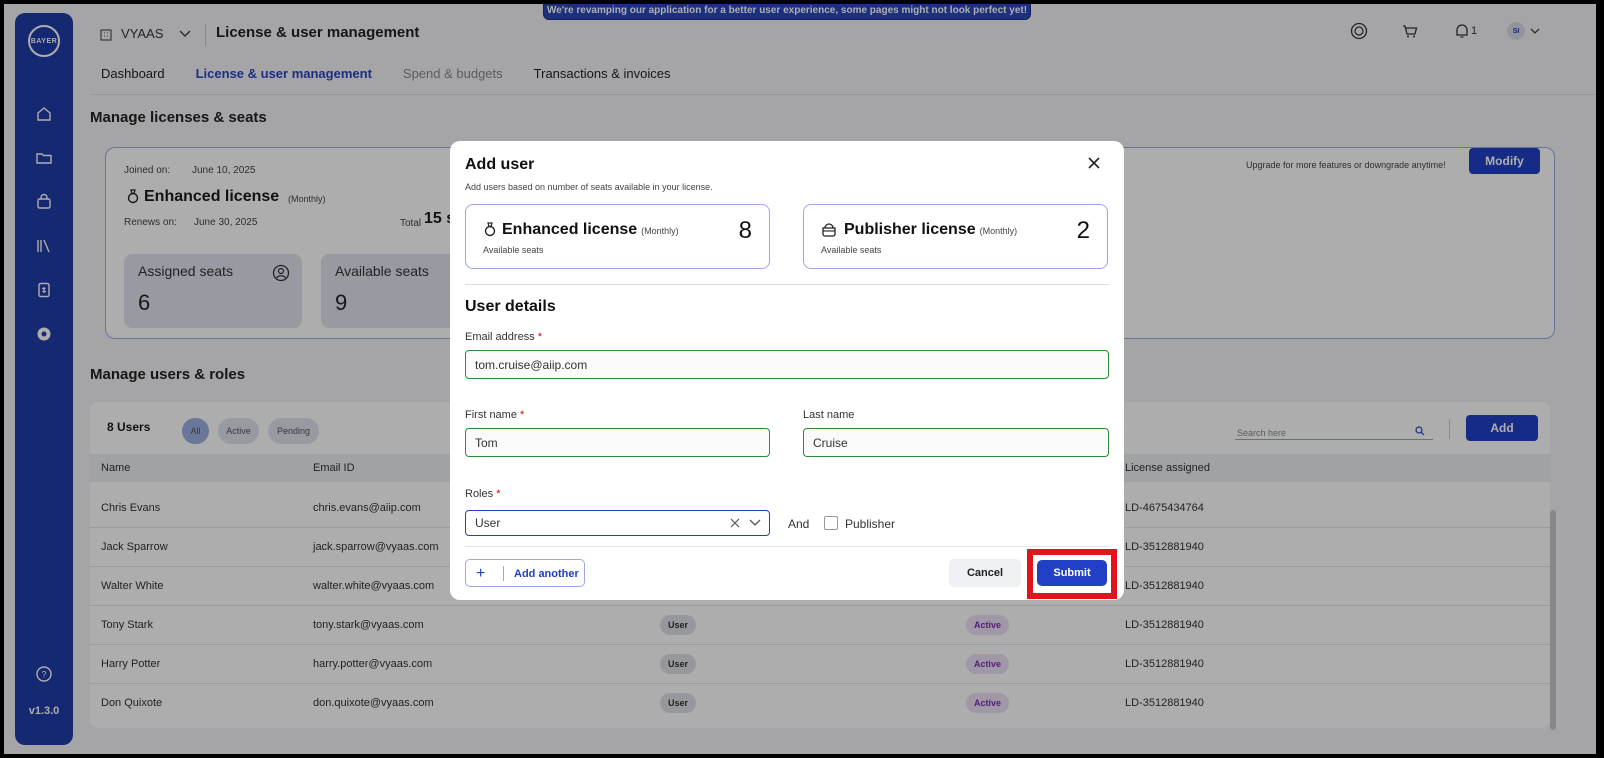 The width and height of the screenshot is (1604, 758). I want to click on chevron-down-icon, so click(755, 523).